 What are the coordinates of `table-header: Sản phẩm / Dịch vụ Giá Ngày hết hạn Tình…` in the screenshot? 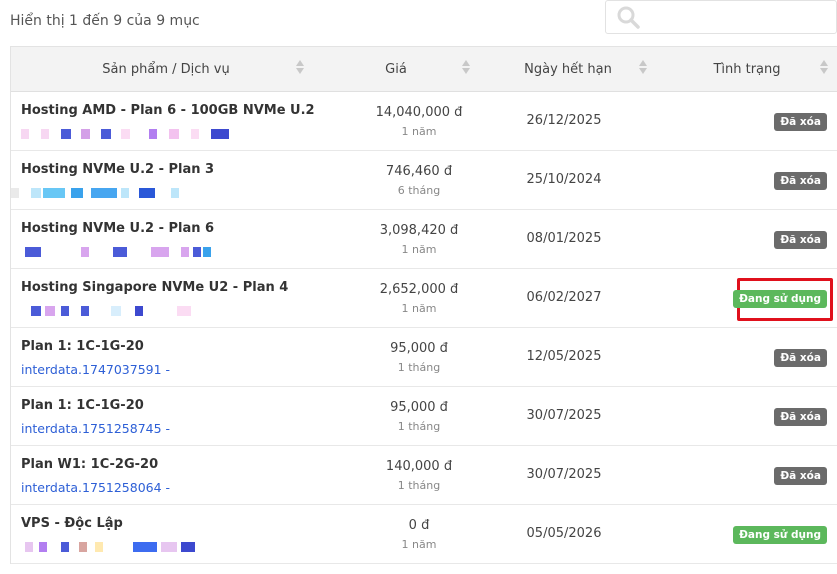 It's located at (424, 69).